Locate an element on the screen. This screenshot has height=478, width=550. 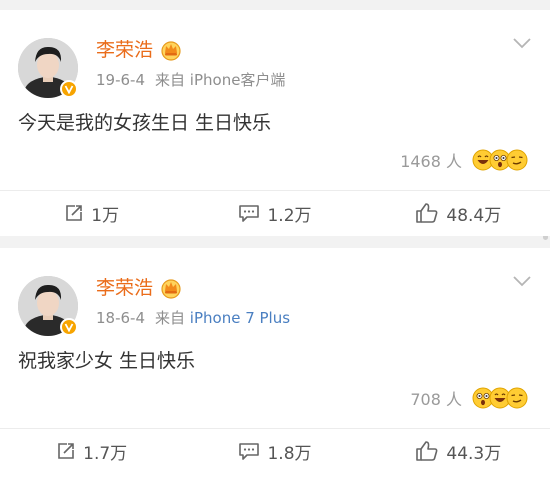
like-button: 48.4万 is located at coordinates (458, 213).